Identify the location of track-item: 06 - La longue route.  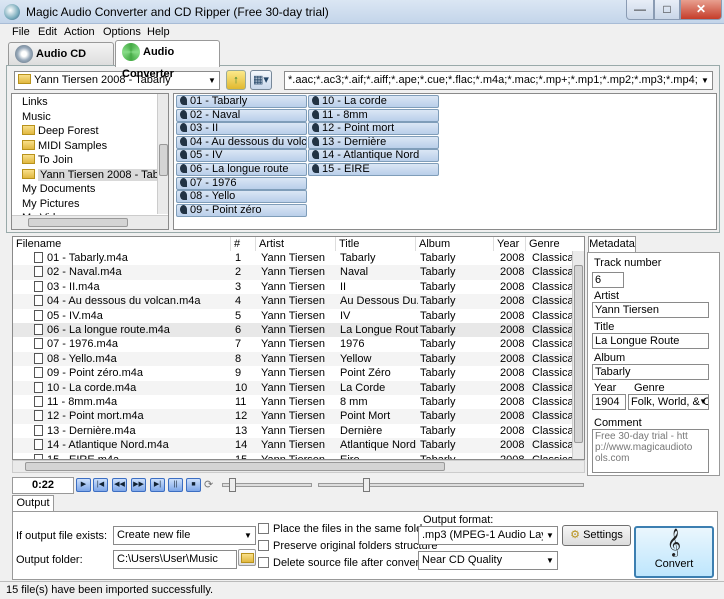
(241, 169).